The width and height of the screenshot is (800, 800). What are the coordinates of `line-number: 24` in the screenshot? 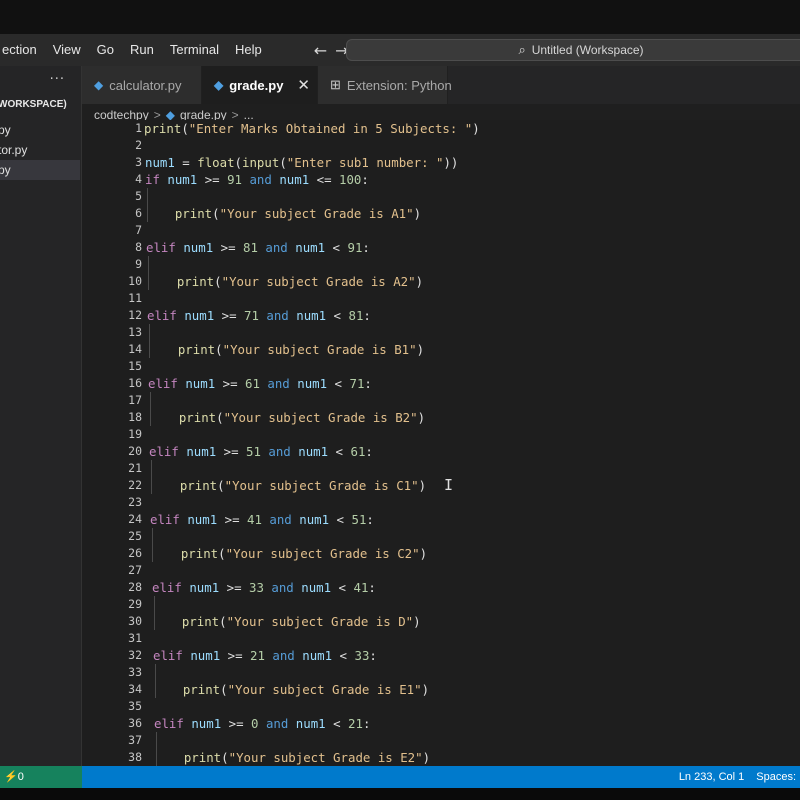 It's located at (135, 519).